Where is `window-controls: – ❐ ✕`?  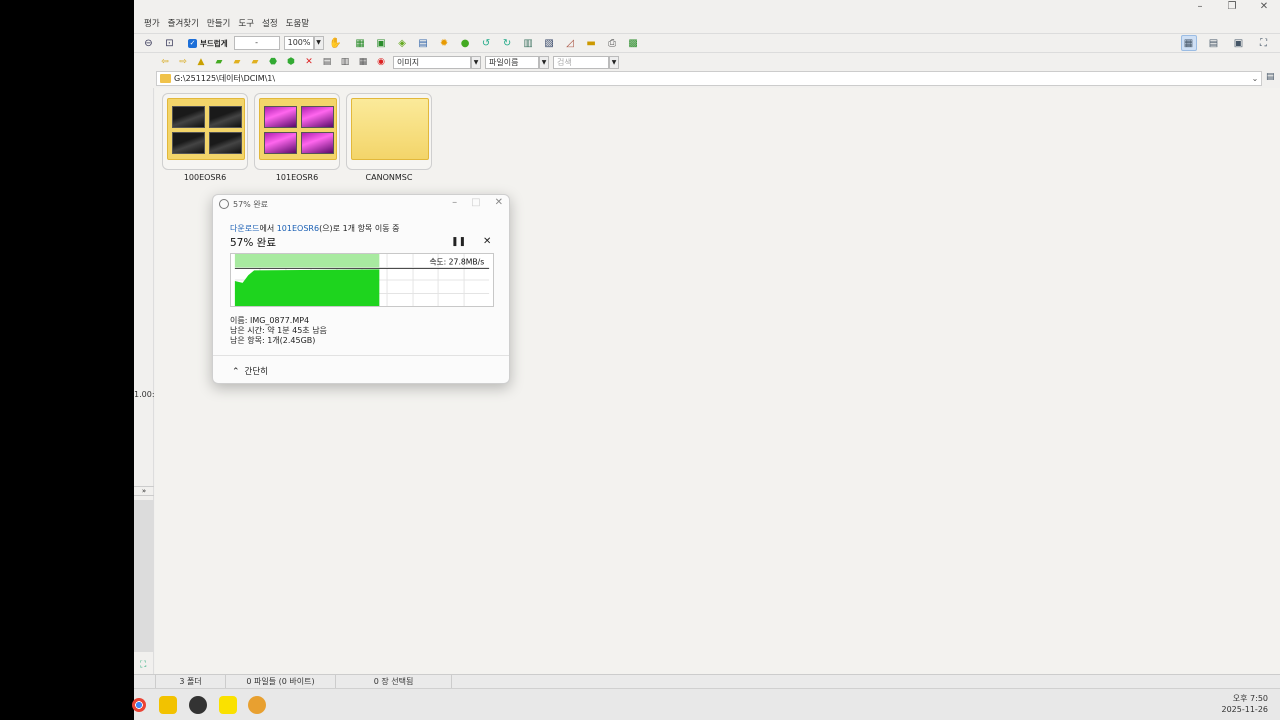 window-controls: – ❐ ✕ is located at coordinates (1232, 7).